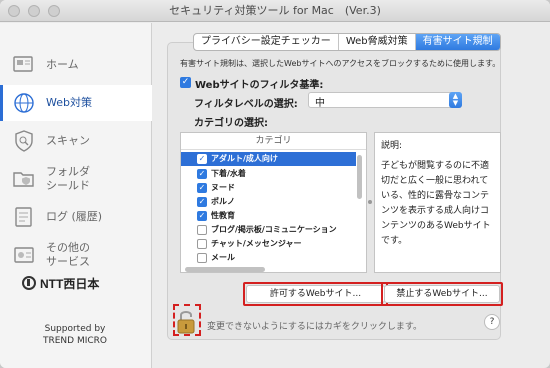 Image resolution: width=550 pixels, height=368 pixels. I want to click on log-icon, so click(23, 217).